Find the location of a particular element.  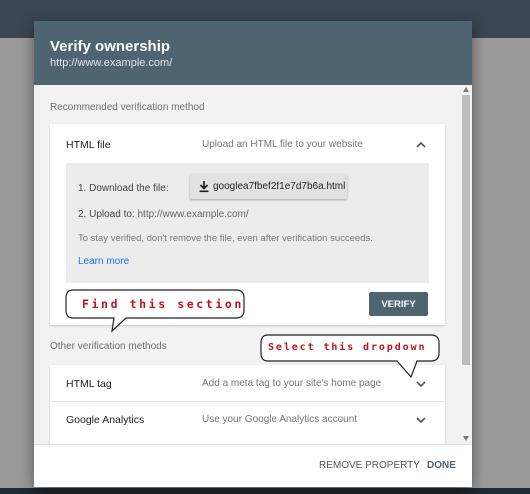

google-analytics-description: Use your Google Analytics account is located at coordinates (280, 419).